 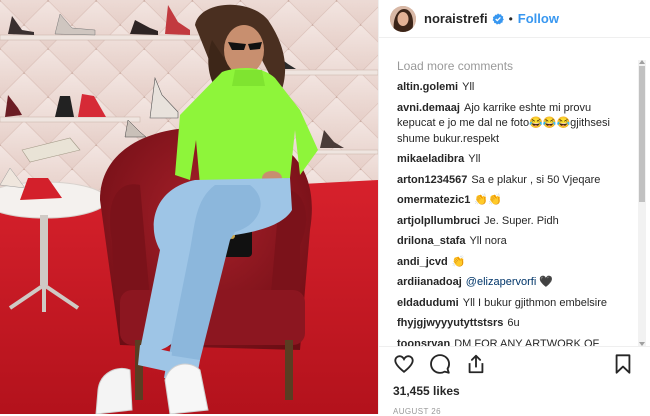 I want to click on comment-username: drilona_stafa, so click(x=431, y=241).